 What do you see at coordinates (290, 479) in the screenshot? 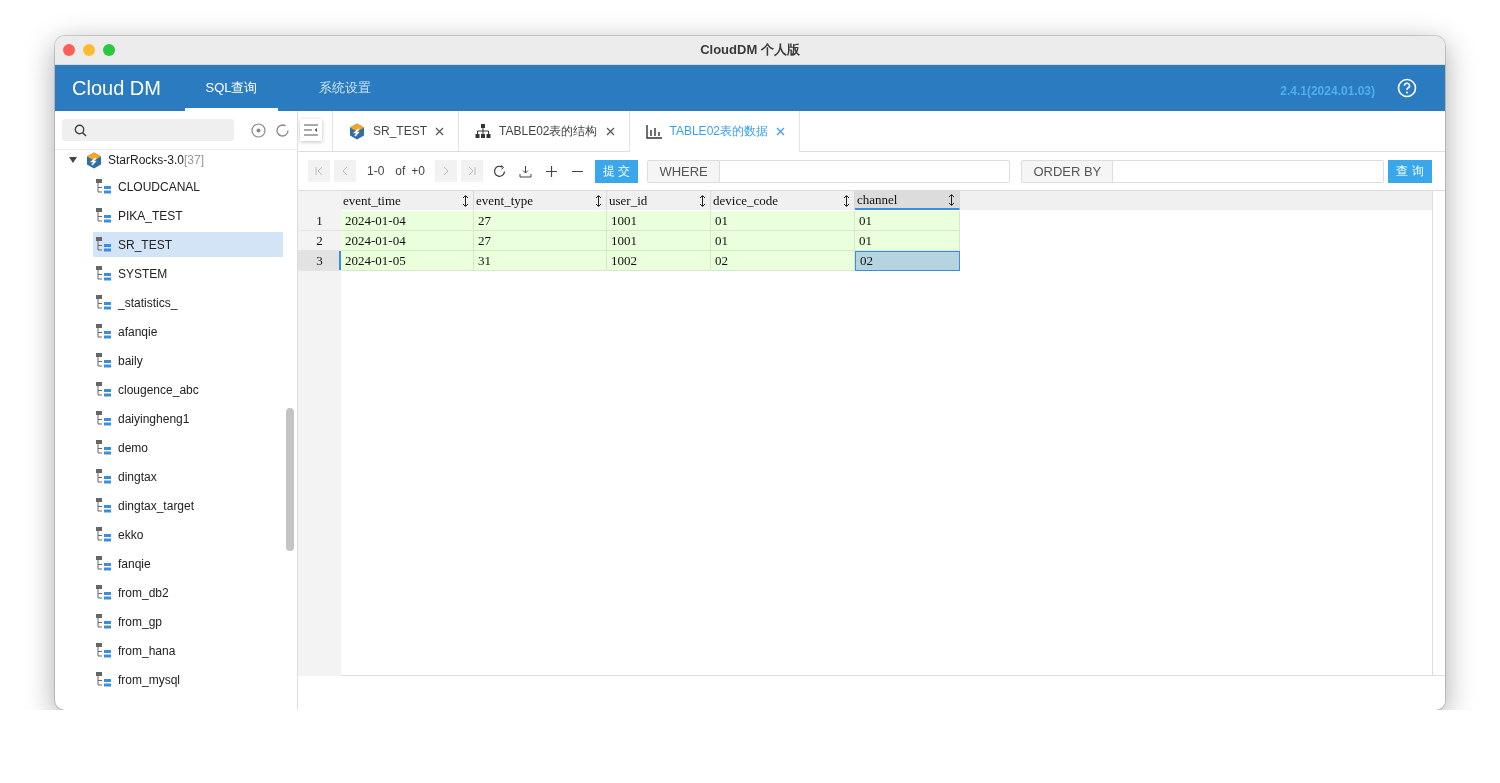
I see `scrollbar-thumb` at bounding box center [290, 479].